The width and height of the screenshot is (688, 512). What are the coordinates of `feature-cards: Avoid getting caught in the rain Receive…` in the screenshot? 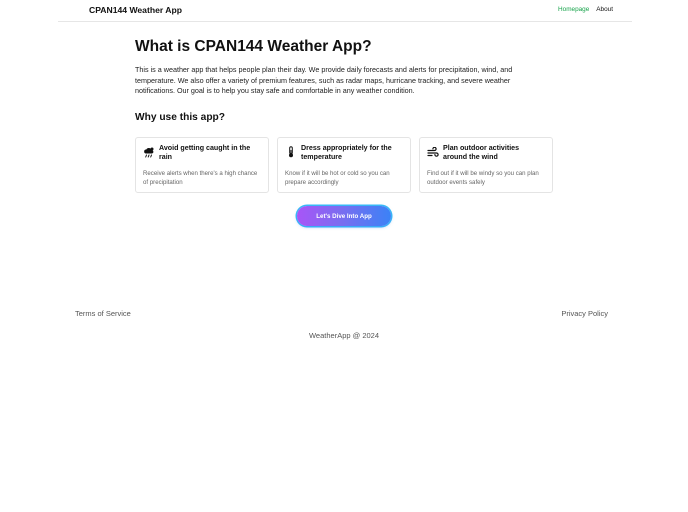 It's located at (344, 165).